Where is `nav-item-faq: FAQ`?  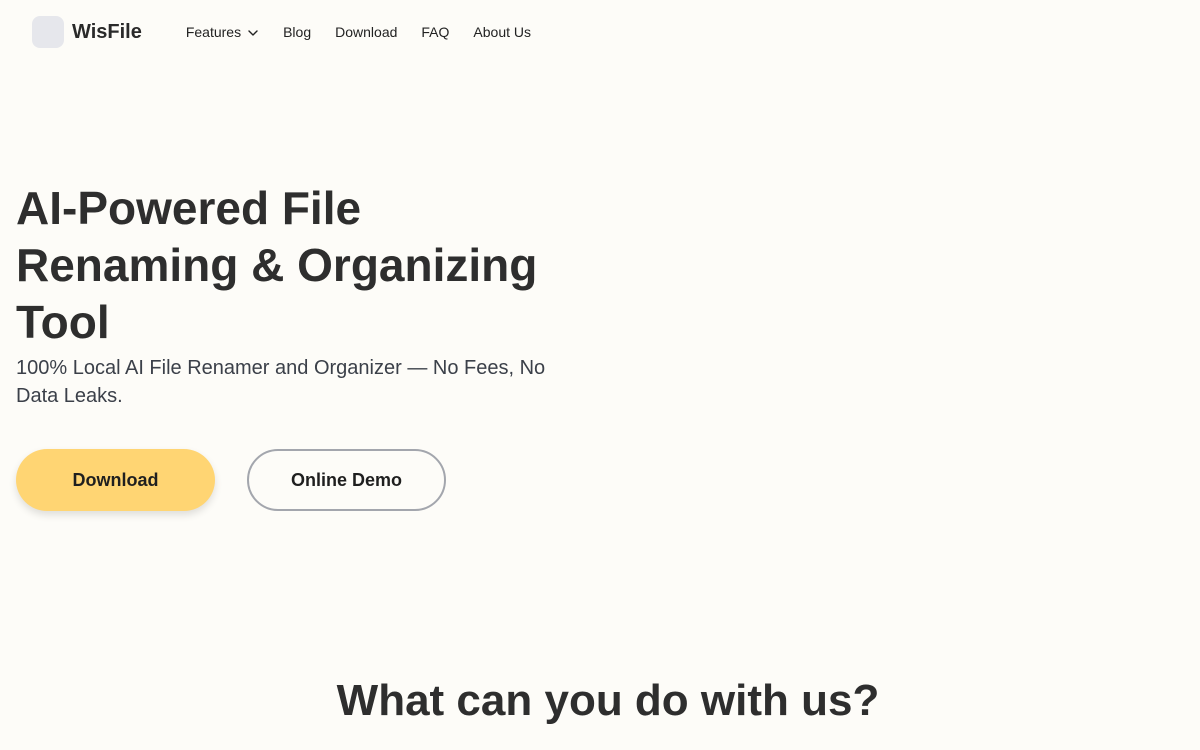
nav-item-faq: FAQ is located at coordinates (435, 32).